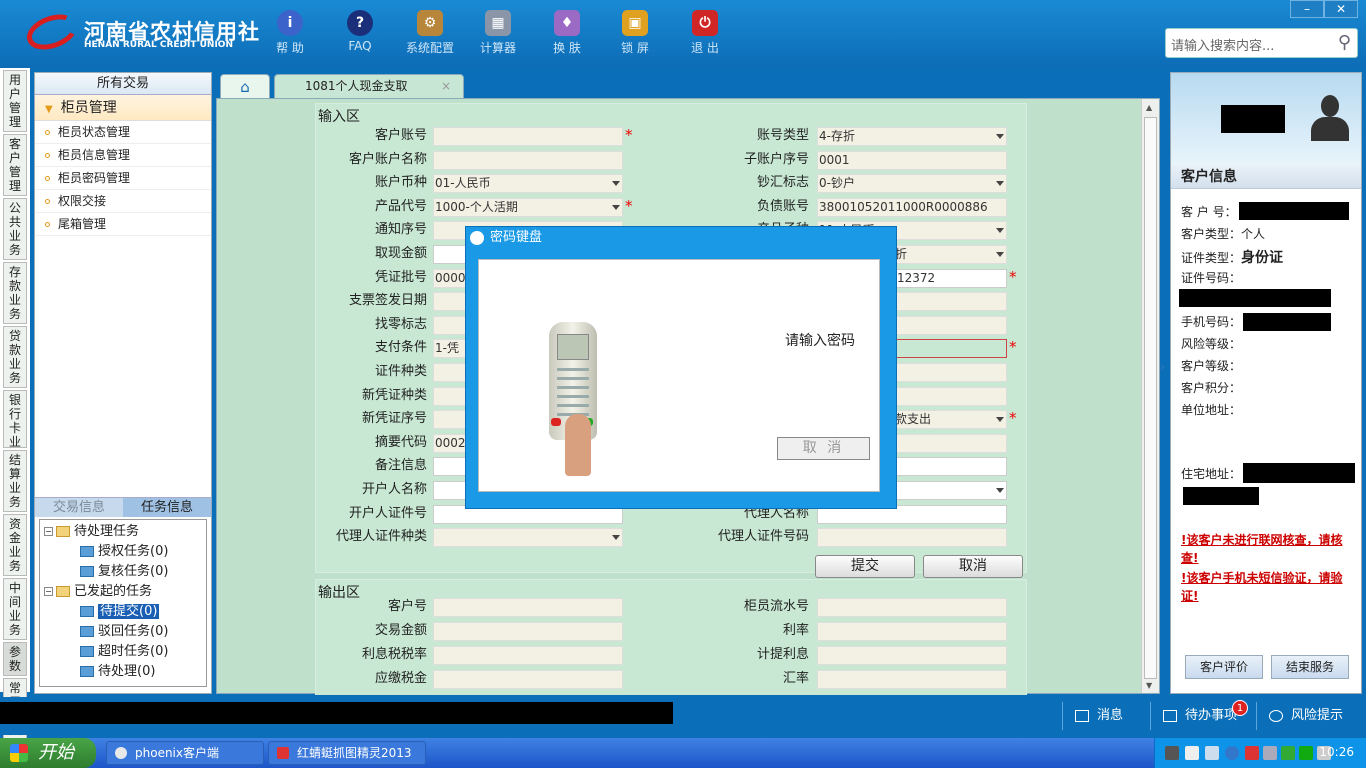 Image resolution: width=1366 pixels, height=768 pixels. Describe the element at coordinates (865, 566) in the screenshot. I see `submit-button: 提交` at that location.